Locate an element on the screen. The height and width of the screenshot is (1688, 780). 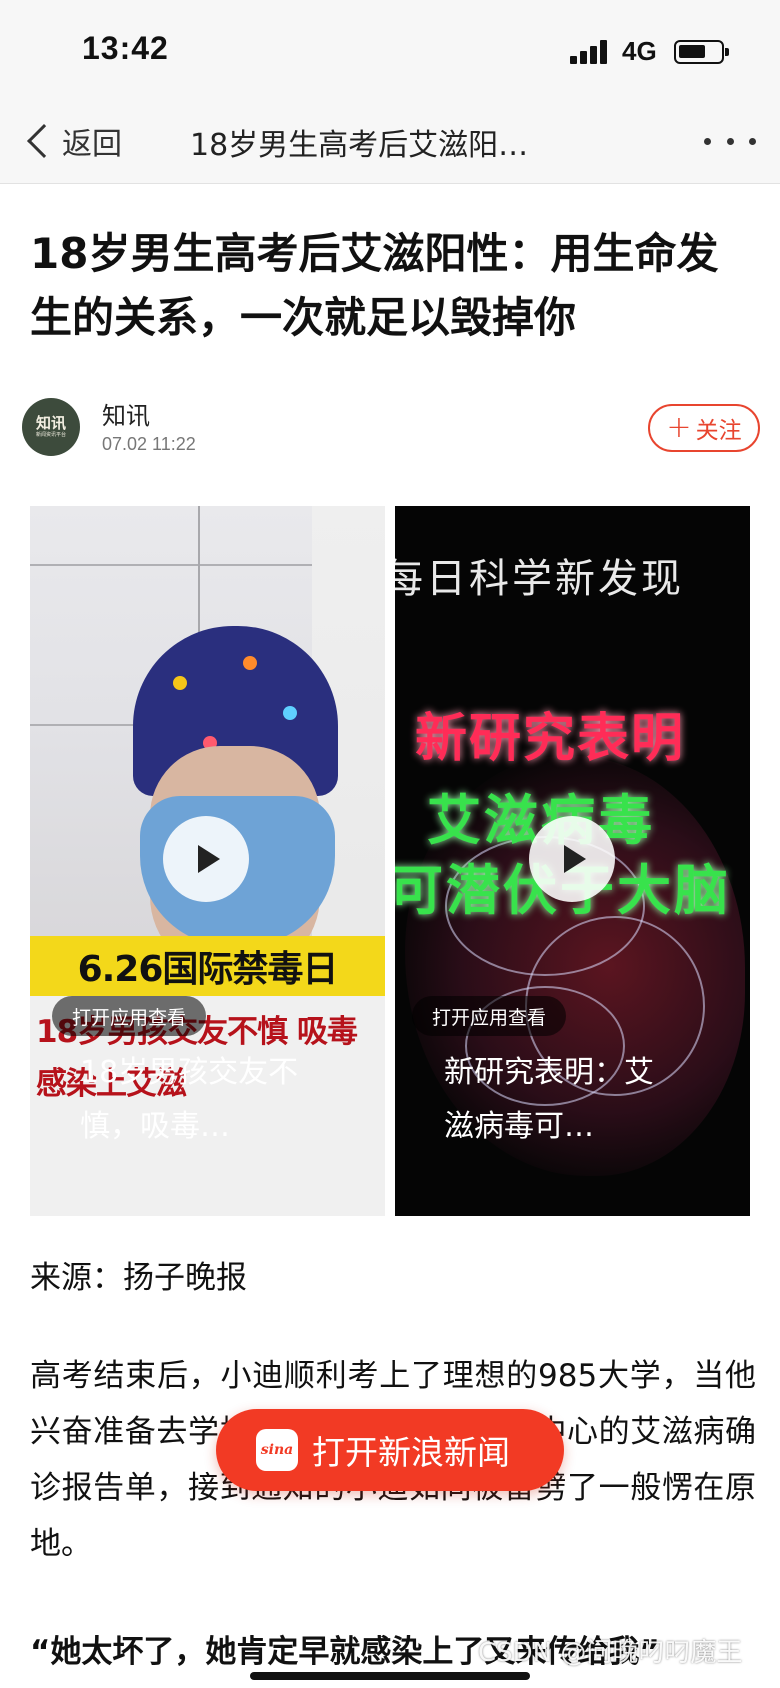
article-title: 18岁男生高考后艾滋阳性：用生命发生的关系，一次就足以毁掉你 is located at coordinates (374, 285).